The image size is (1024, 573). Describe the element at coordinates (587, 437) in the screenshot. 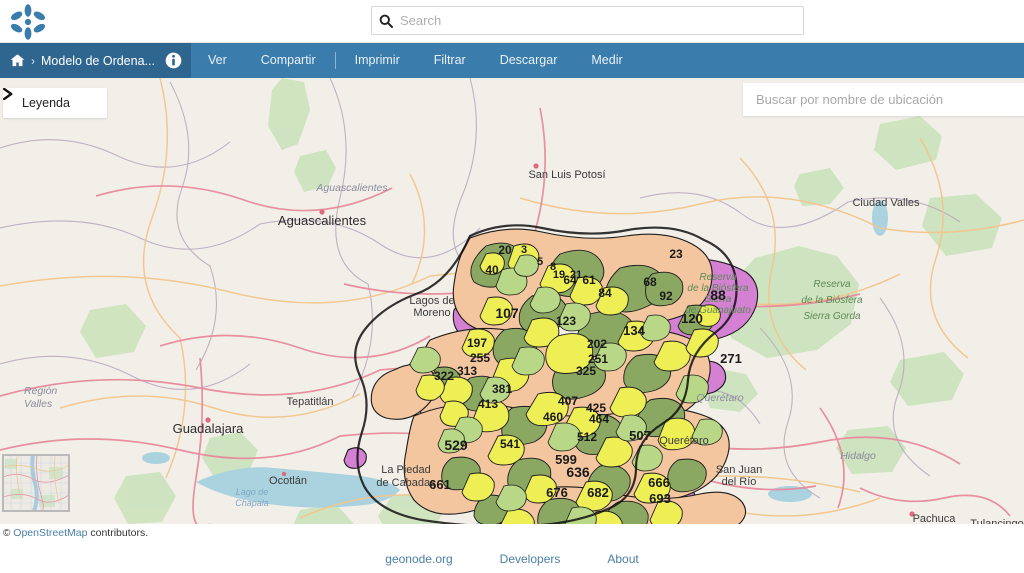

I see `polygon-label: 512` at that location.